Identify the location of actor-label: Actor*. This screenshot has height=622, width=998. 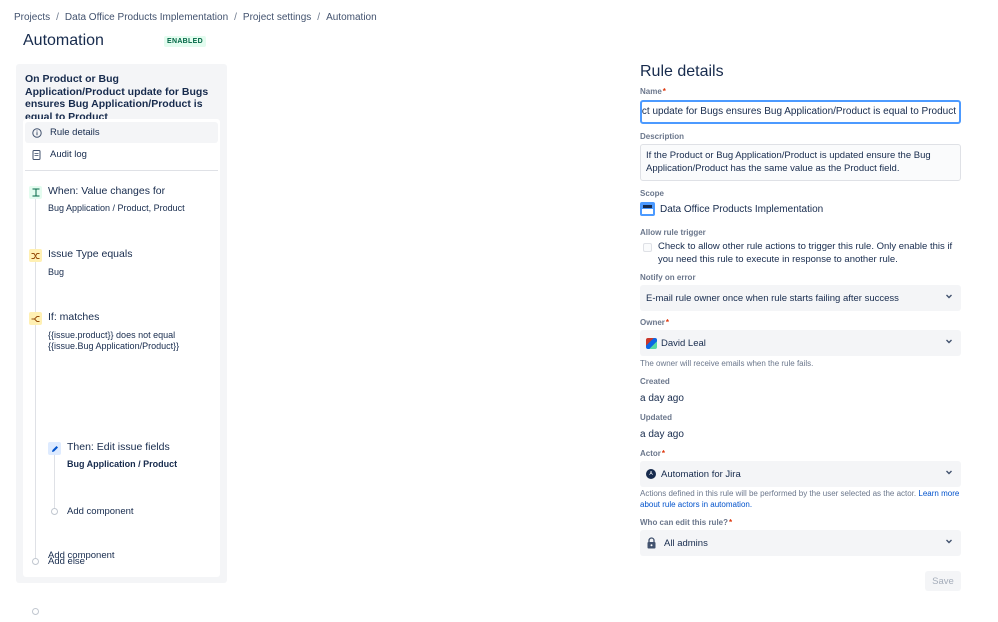
(653, 453).